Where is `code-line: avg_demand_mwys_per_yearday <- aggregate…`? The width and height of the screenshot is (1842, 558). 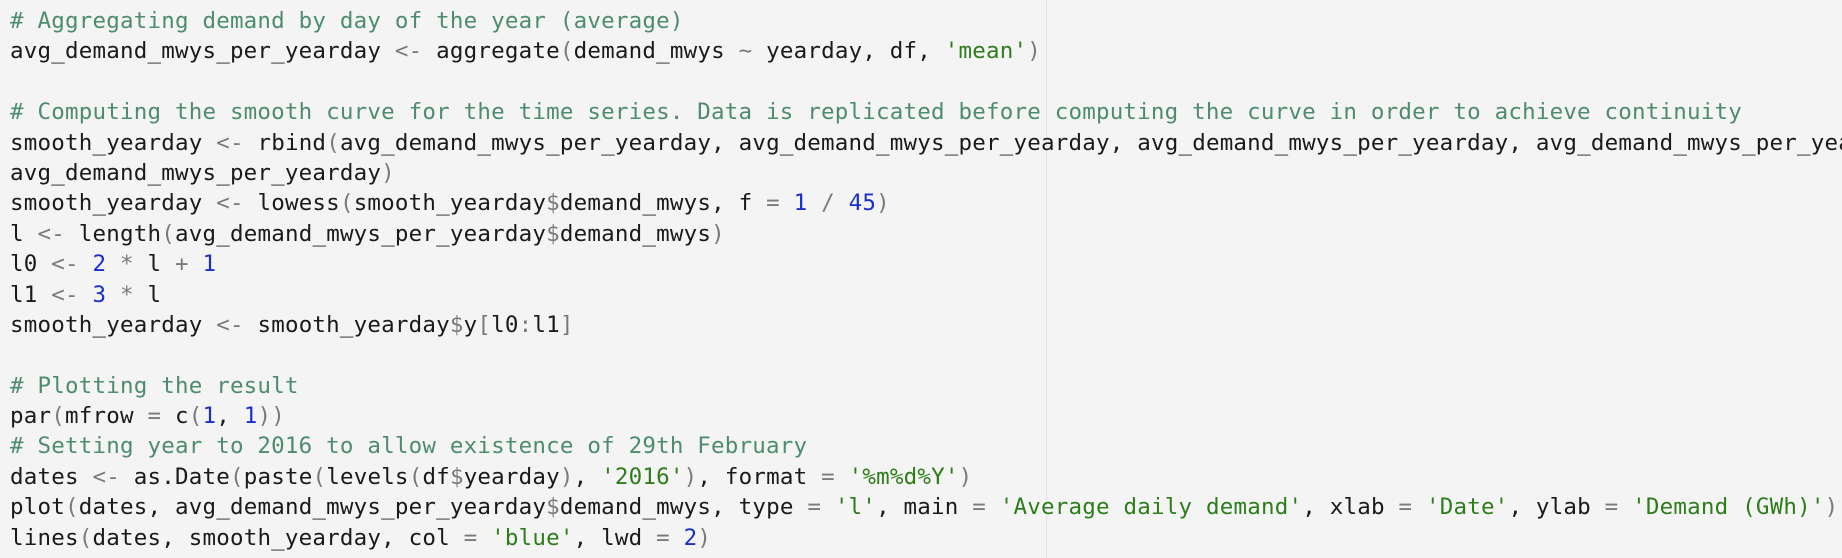
code-line: avg_demand_mwys_per_yearday <- aggregate… is located at coordinates (926, 51).